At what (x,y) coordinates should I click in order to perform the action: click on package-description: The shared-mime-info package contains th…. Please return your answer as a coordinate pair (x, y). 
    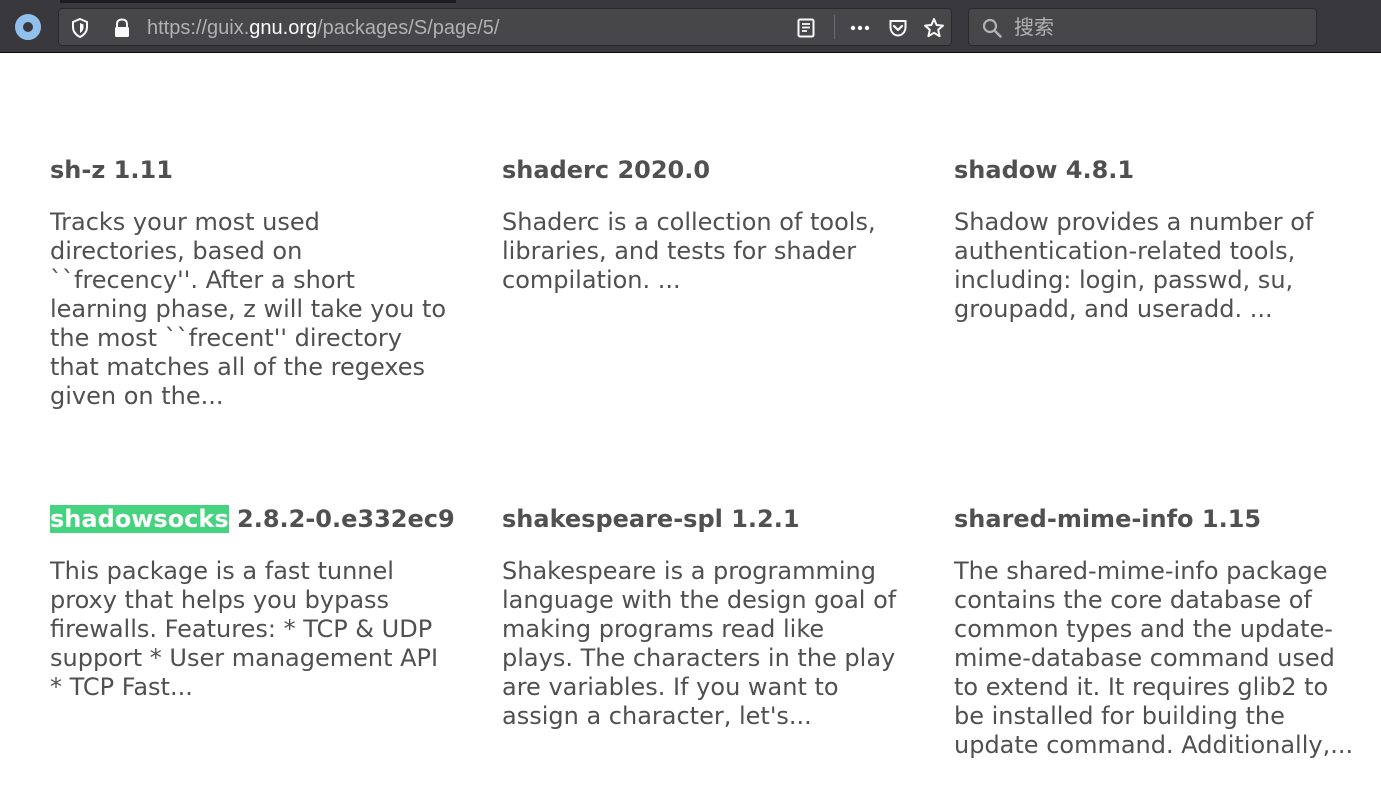
    Looking at the image, I should click on (1154, 658).